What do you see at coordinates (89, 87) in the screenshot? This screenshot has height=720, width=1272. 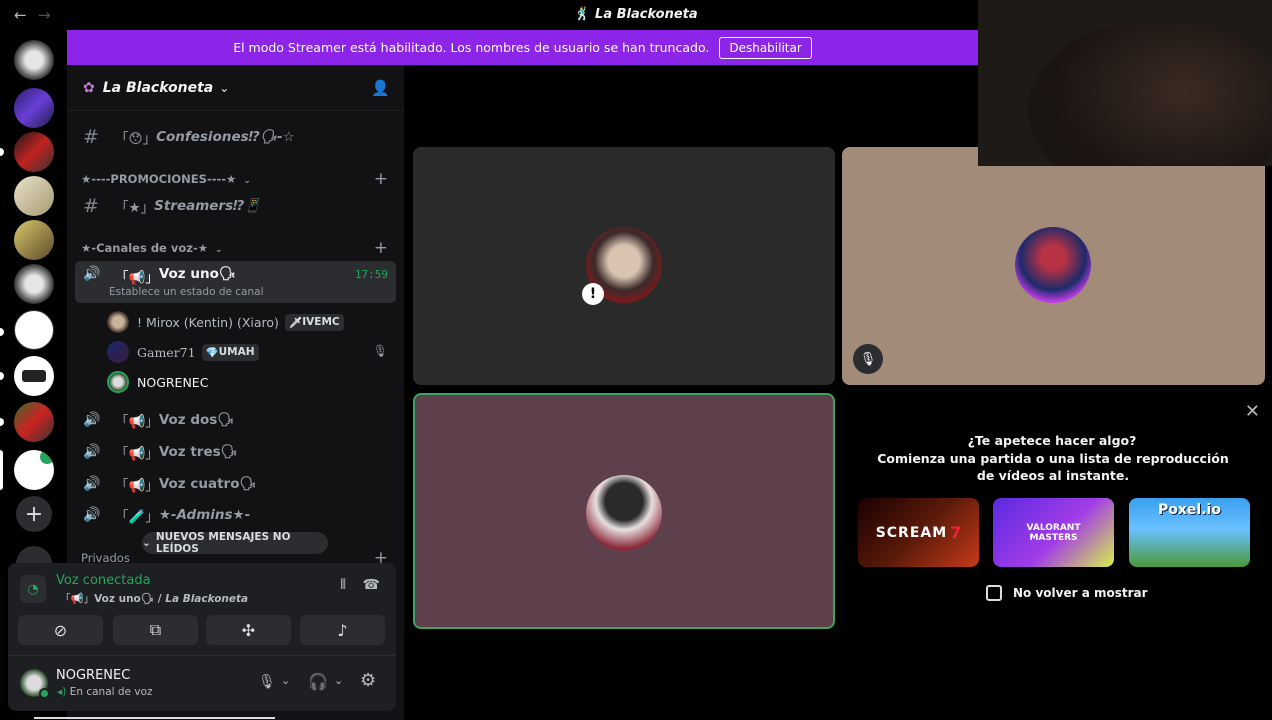 I see `flower-icon: ✿` at bounding box center [89, 87].